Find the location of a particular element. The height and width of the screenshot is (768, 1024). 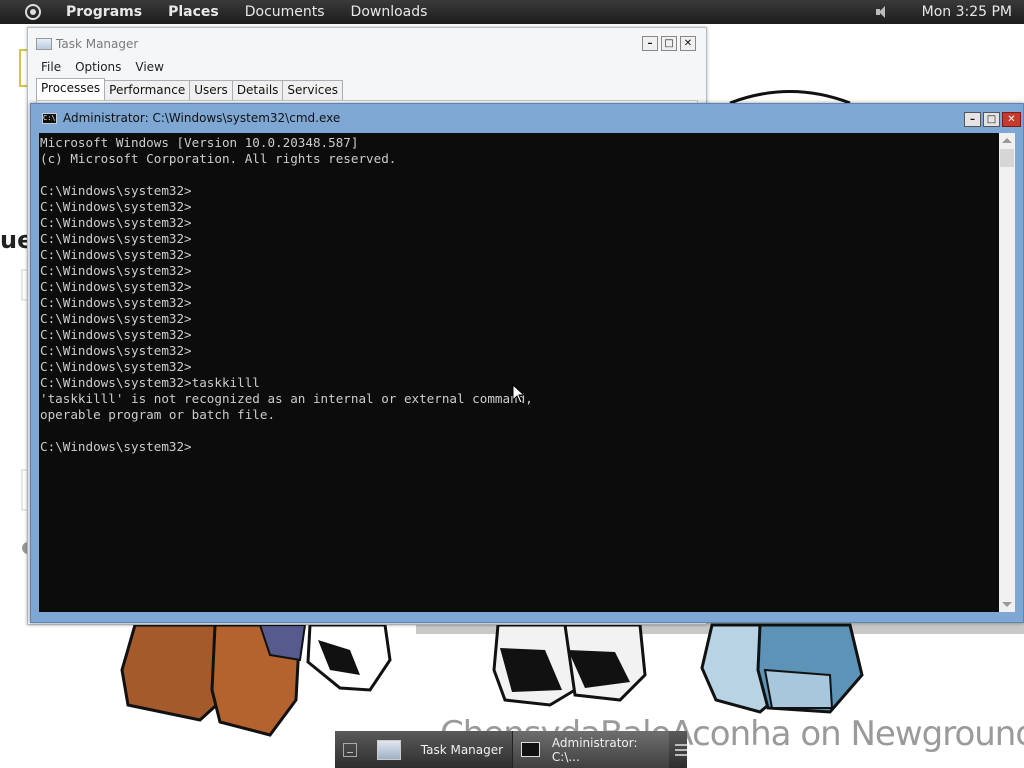

cmd-close-button: ✕ is located at coordinates (1011, 119).